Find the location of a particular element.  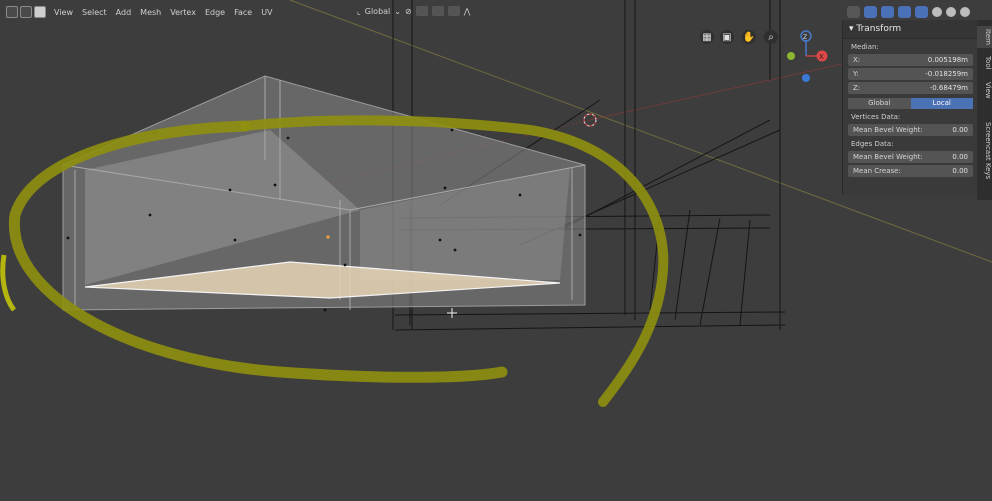

menu-vertex: Vertex is located at coordinates (183, 12).